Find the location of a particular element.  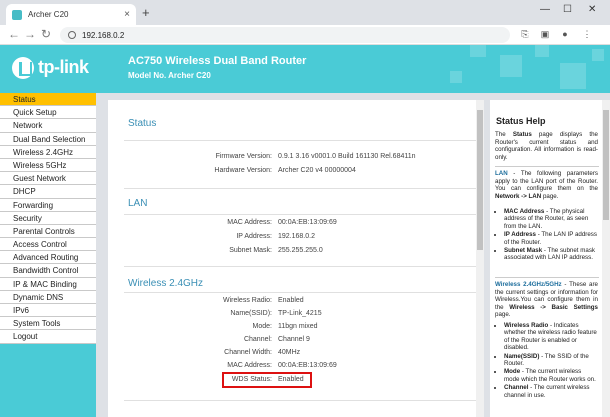

site-info-icon is located at coordinates (72, 35).